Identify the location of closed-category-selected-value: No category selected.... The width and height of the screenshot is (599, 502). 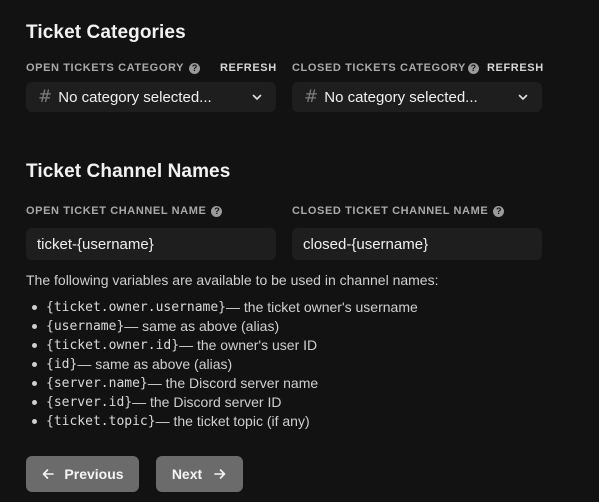
(401, 97).